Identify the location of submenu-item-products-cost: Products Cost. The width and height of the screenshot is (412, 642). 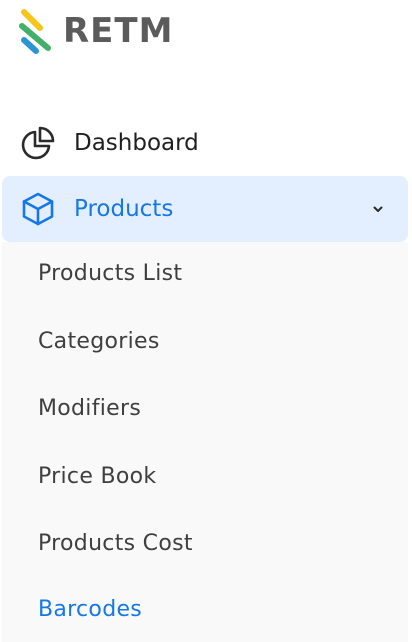
(115, 544).